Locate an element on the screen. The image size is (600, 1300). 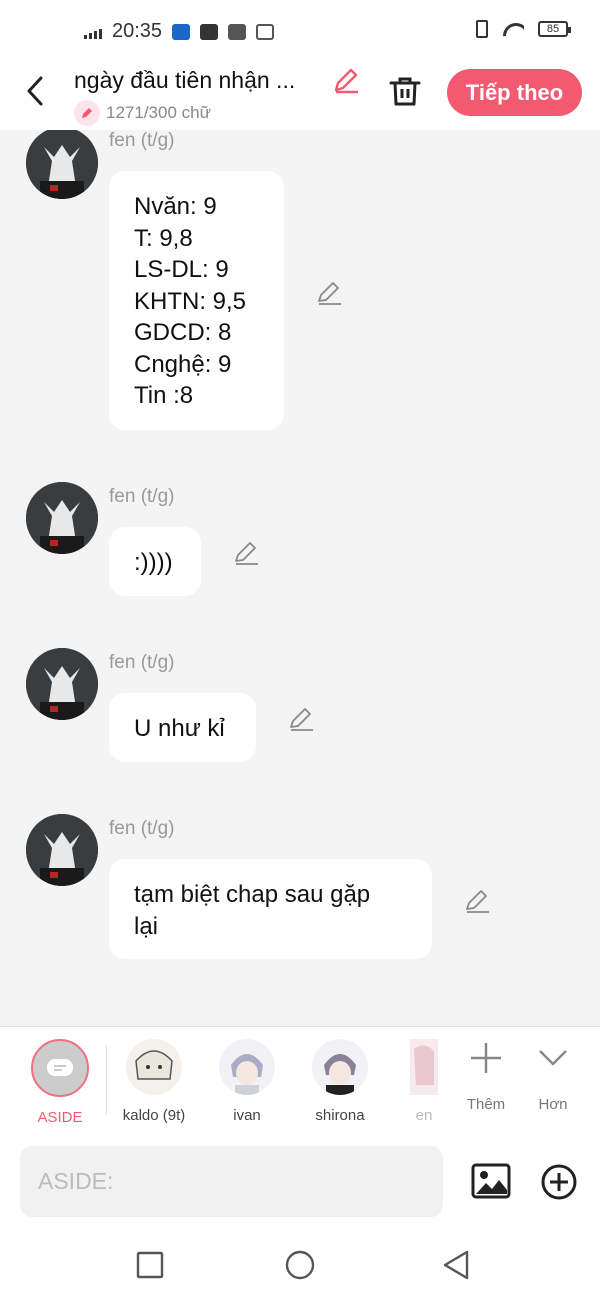
trash-icon is located at coordinates (405, 91).